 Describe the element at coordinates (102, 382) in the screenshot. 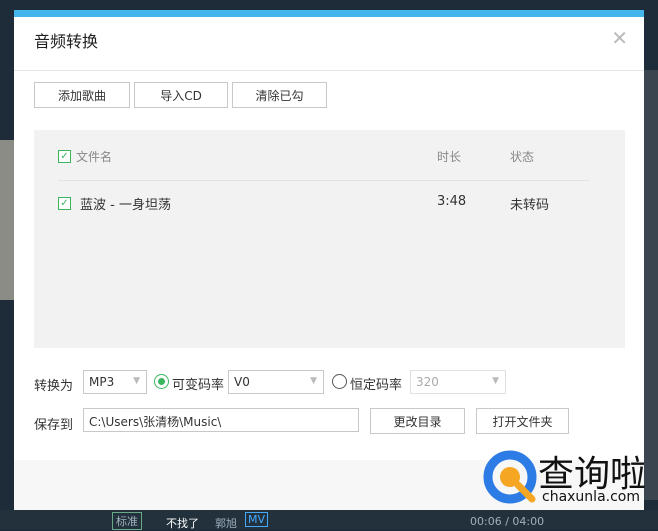

I see `format-value: MP3` at that location.